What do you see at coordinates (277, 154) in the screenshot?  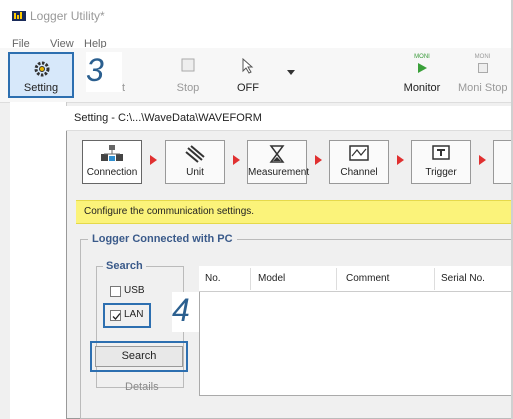 I see `hourglass-icon` at bounding box center [277, 154].